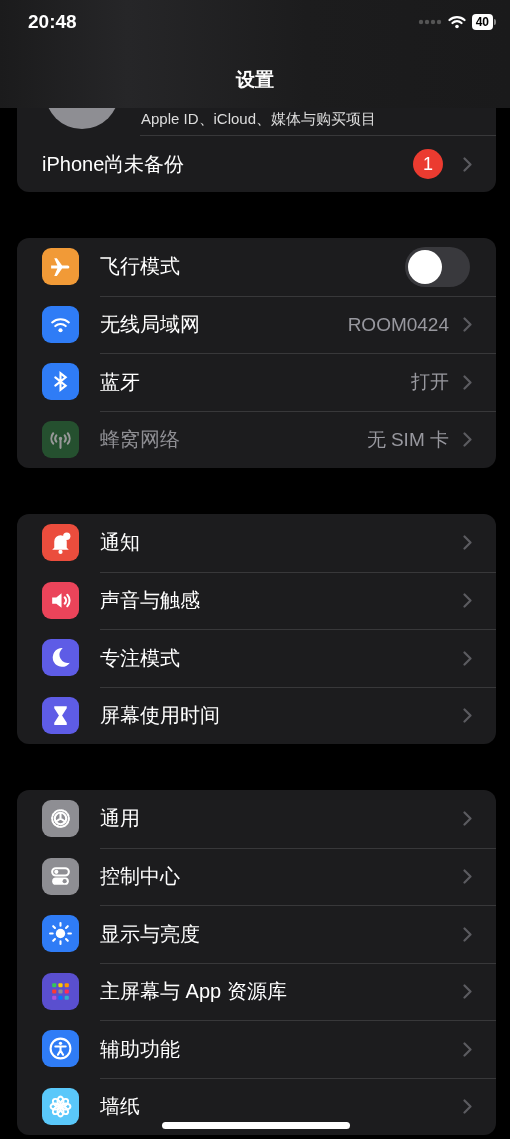 This screenshot has width=510, height=1139. What do you see at coordinates (398, 324) in the screenshot?
I see `setting-value: ROOM0424` at bounding box center [398, 324].